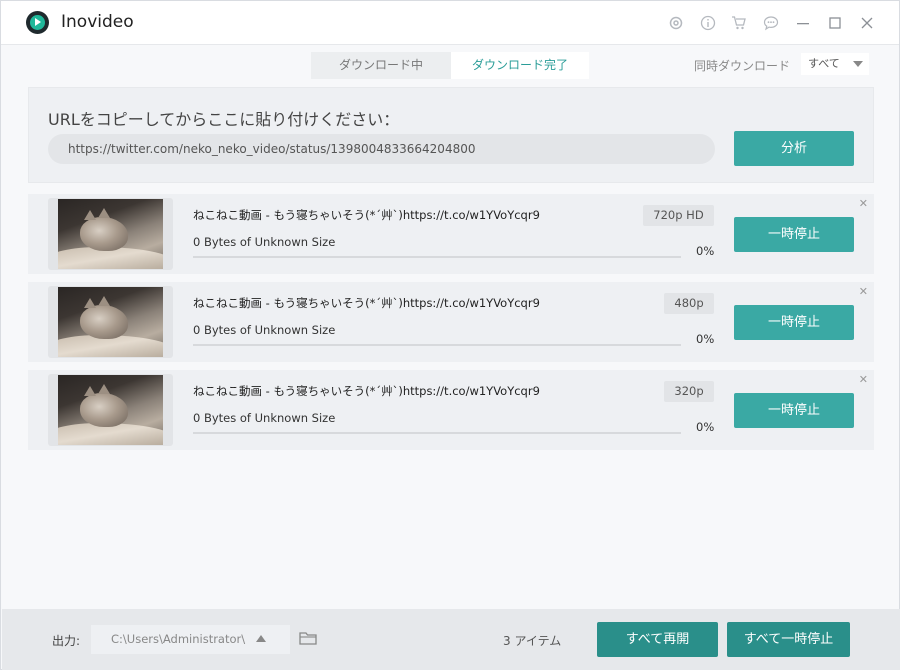 This screenshot has height=670, width=900. Describe the element at coordinates (824, 63) in the screenshot. I see `concurrent-download-value: すべて` at that location.